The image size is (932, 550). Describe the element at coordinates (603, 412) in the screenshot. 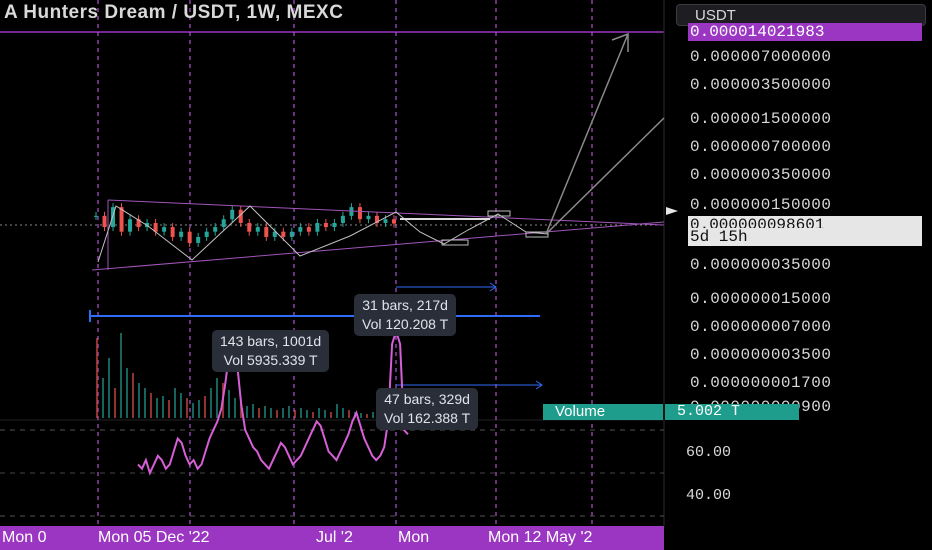

I see `volume-legend-label: Volume` at that location.